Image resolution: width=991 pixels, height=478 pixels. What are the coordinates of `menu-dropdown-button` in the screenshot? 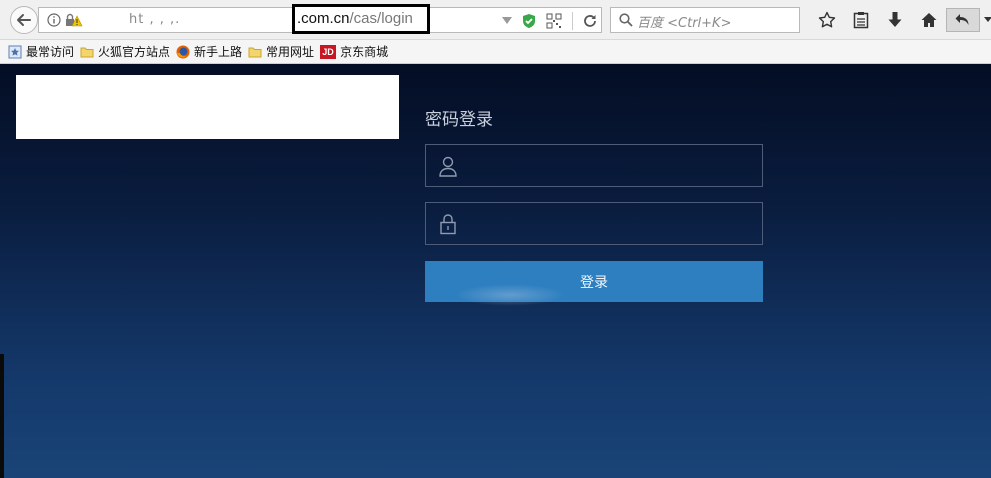 It's located at (985, 20).